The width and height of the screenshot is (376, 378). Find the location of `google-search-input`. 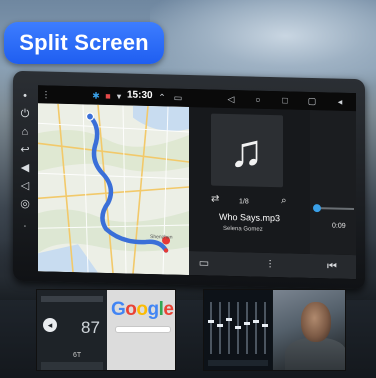

google-search-input is located at coordinates (143, 329).